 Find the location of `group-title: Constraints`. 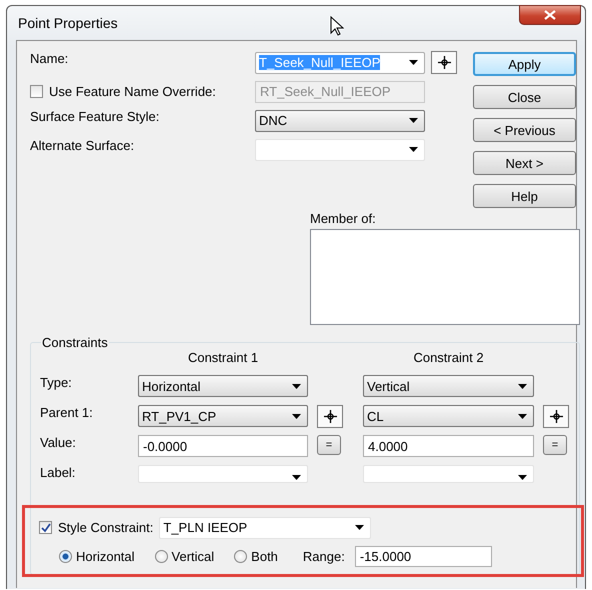

group-title: Constraints is located at coordinates (75, 342).